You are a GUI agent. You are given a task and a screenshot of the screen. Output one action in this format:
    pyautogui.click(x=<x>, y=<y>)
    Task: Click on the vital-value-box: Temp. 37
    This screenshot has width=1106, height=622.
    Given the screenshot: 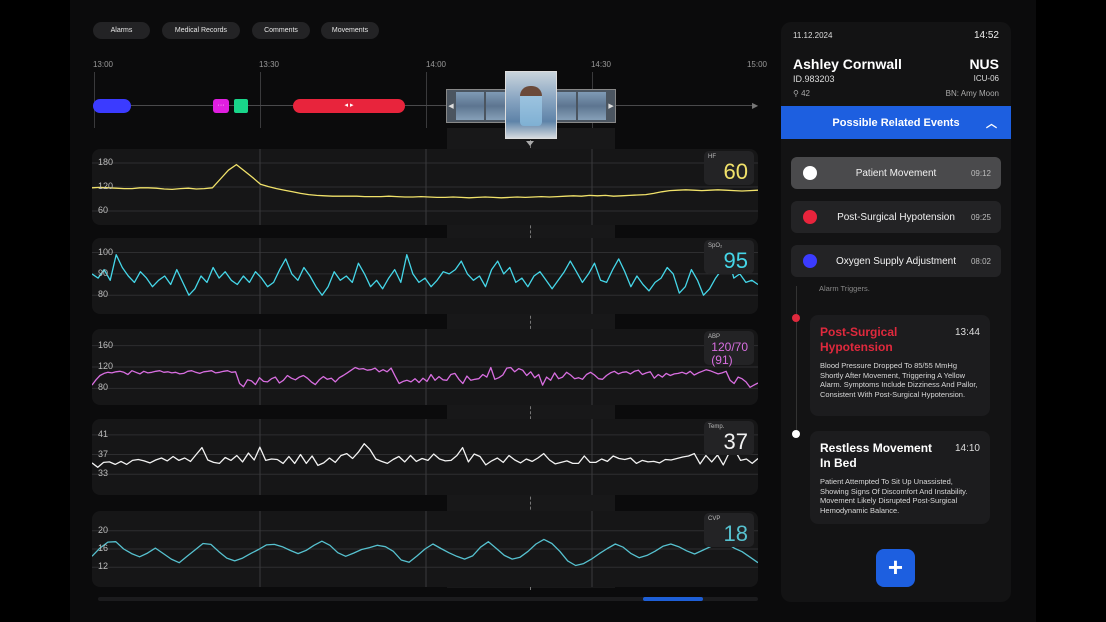 What is the action you would take?
    pyautogui.click(x=729, y=438)
    